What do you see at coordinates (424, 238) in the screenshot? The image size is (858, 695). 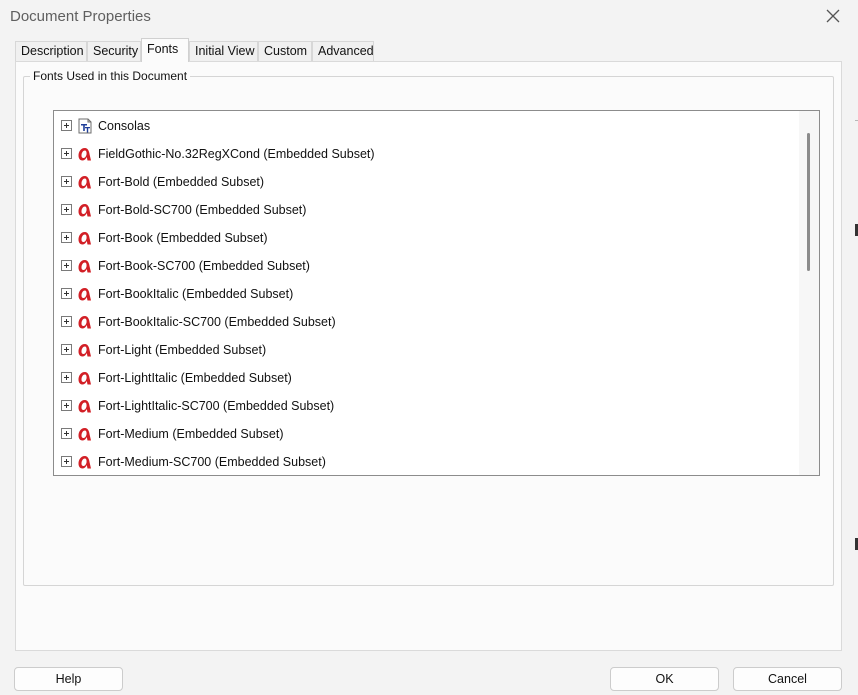 I see `tree-item: Fort-Book (Embedded Subset)` at bounding box center [424, 238].